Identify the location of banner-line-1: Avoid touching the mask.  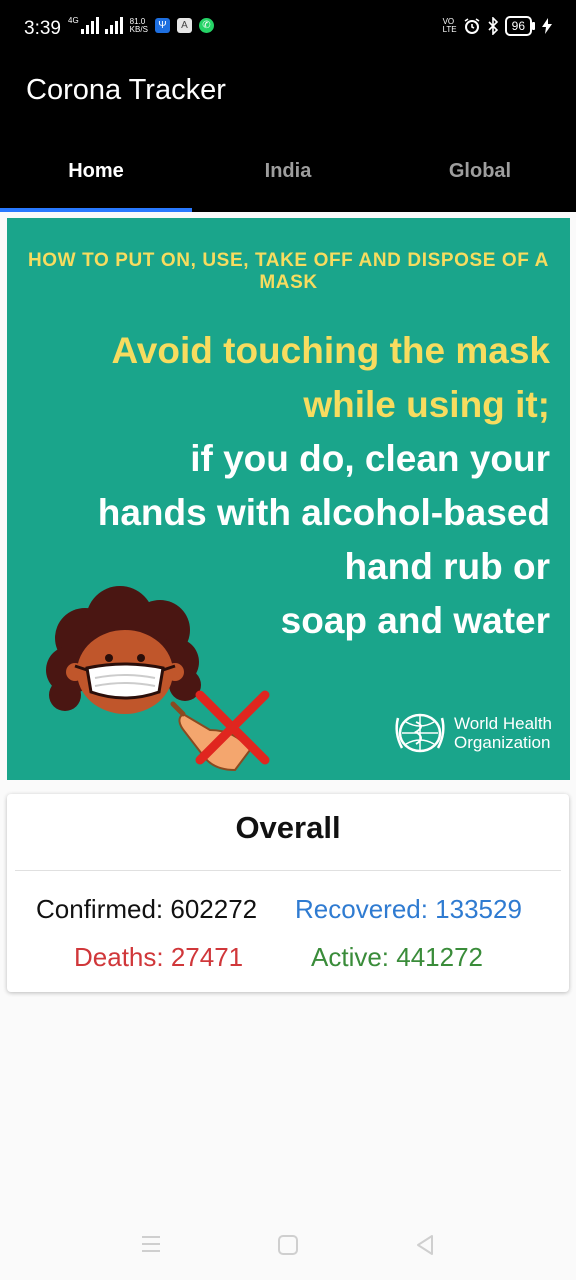
(330, 350).